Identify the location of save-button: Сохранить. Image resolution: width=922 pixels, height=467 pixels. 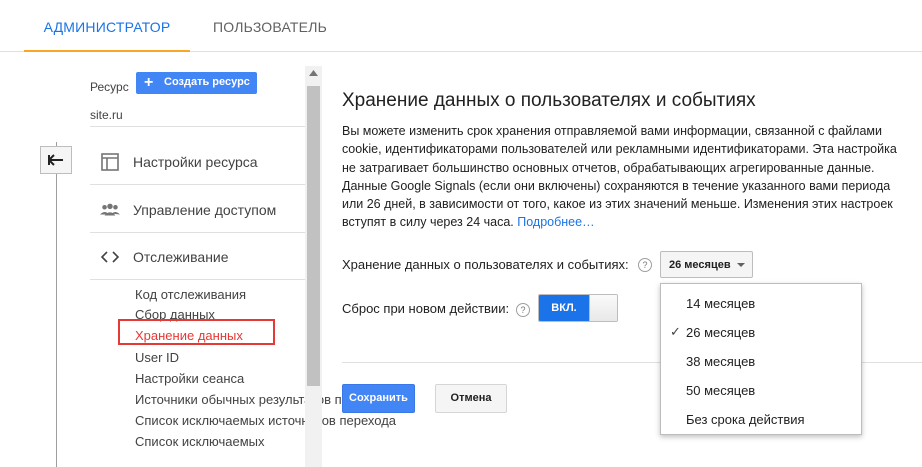
(378, 398).